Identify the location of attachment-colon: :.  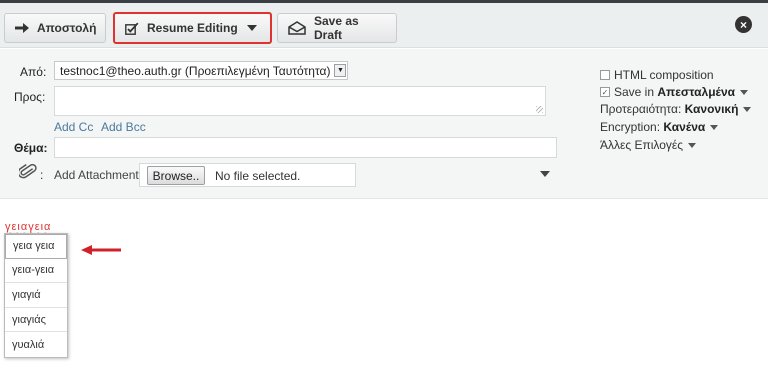
(42, 175).